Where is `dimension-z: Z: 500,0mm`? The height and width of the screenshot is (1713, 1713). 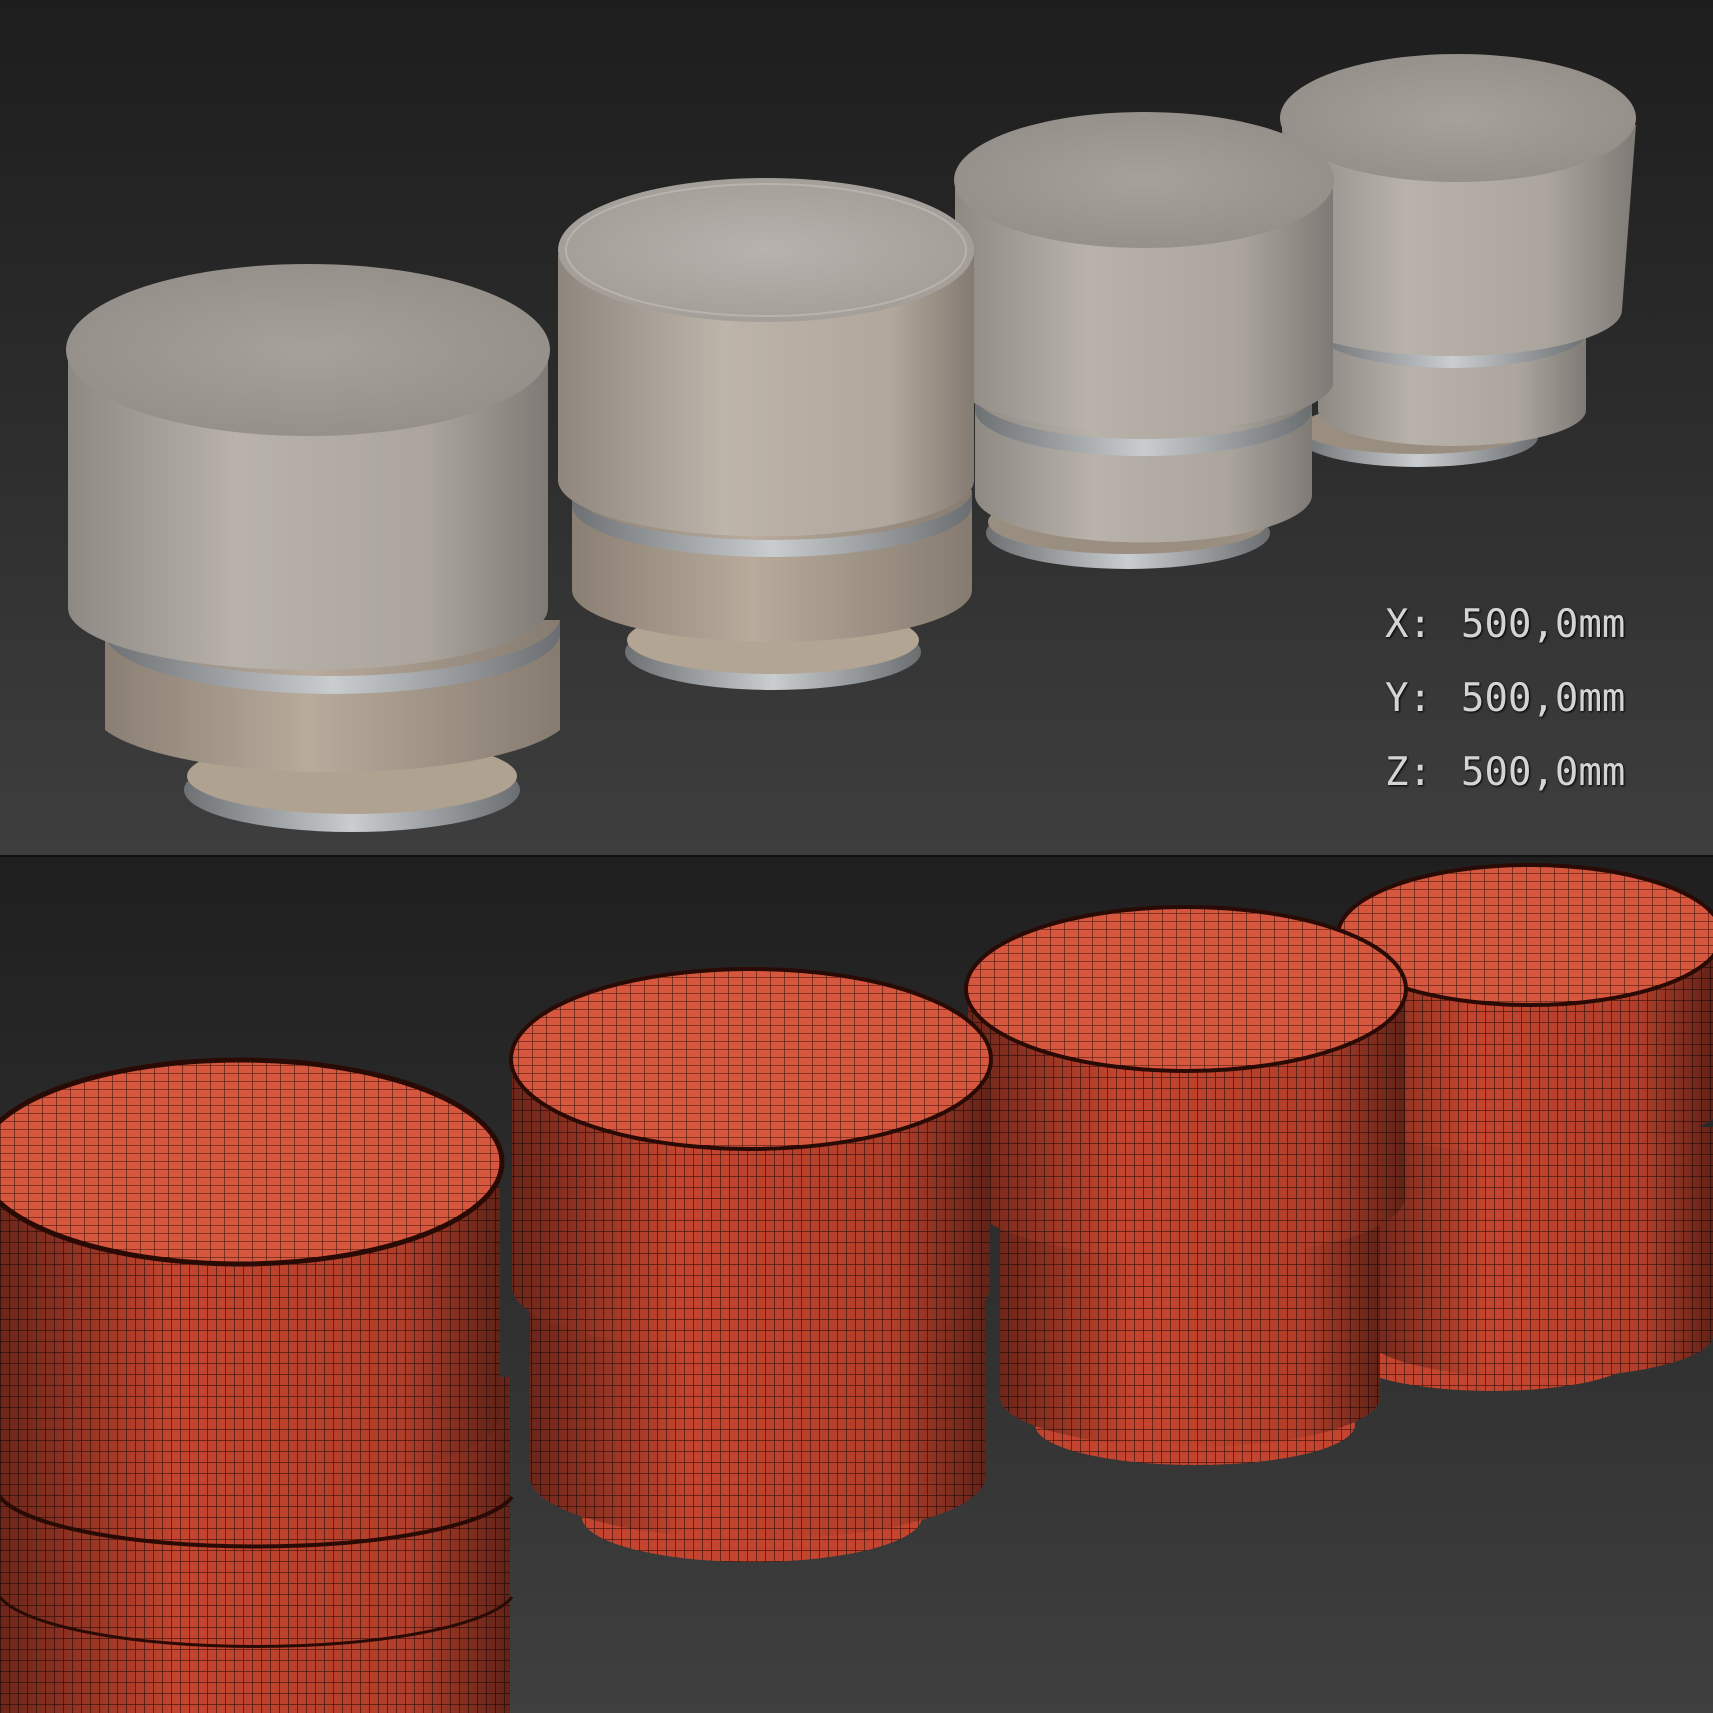
dimension-z: Z: 500,0mm is located at coordinates (1535, 773).